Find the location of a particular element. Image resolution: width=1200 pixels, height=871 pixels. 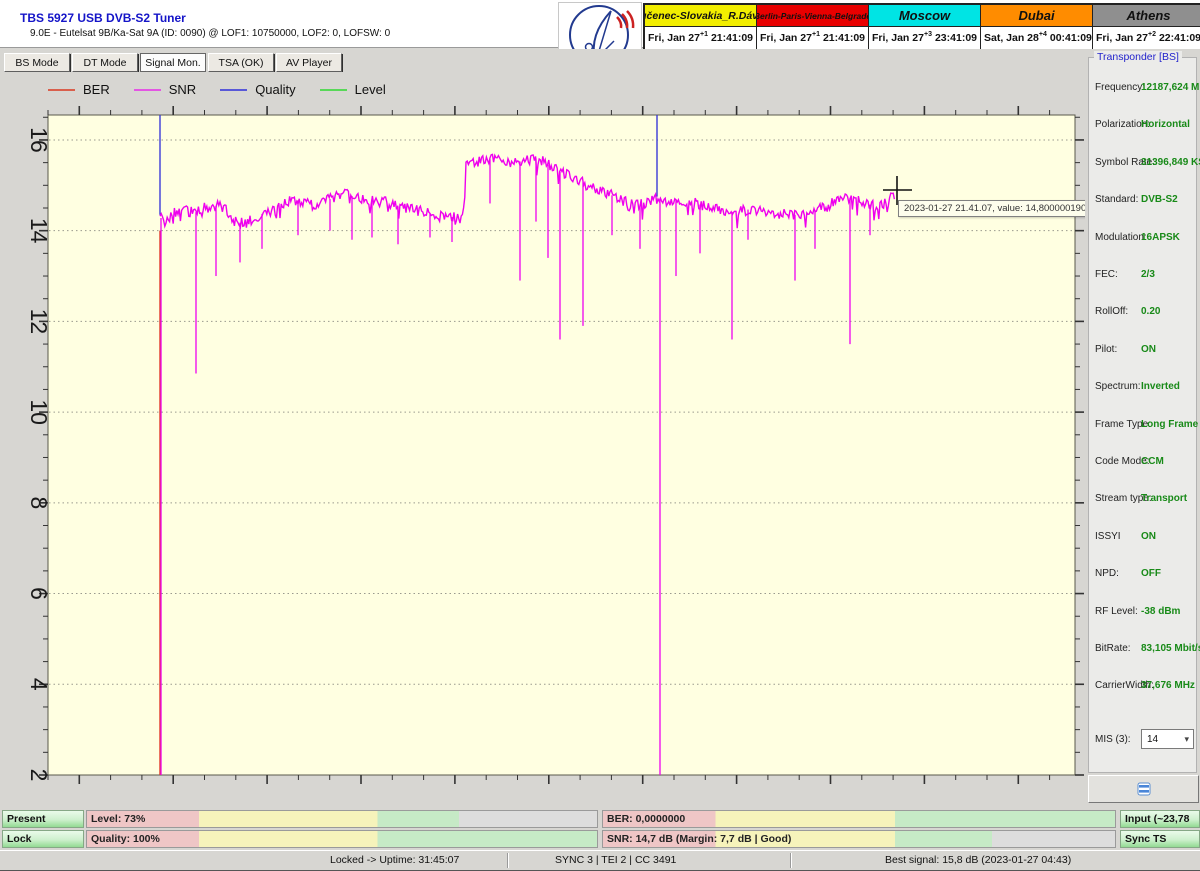

transponder-row-value: DVB-S2 is located at coordinates (1159, 200).